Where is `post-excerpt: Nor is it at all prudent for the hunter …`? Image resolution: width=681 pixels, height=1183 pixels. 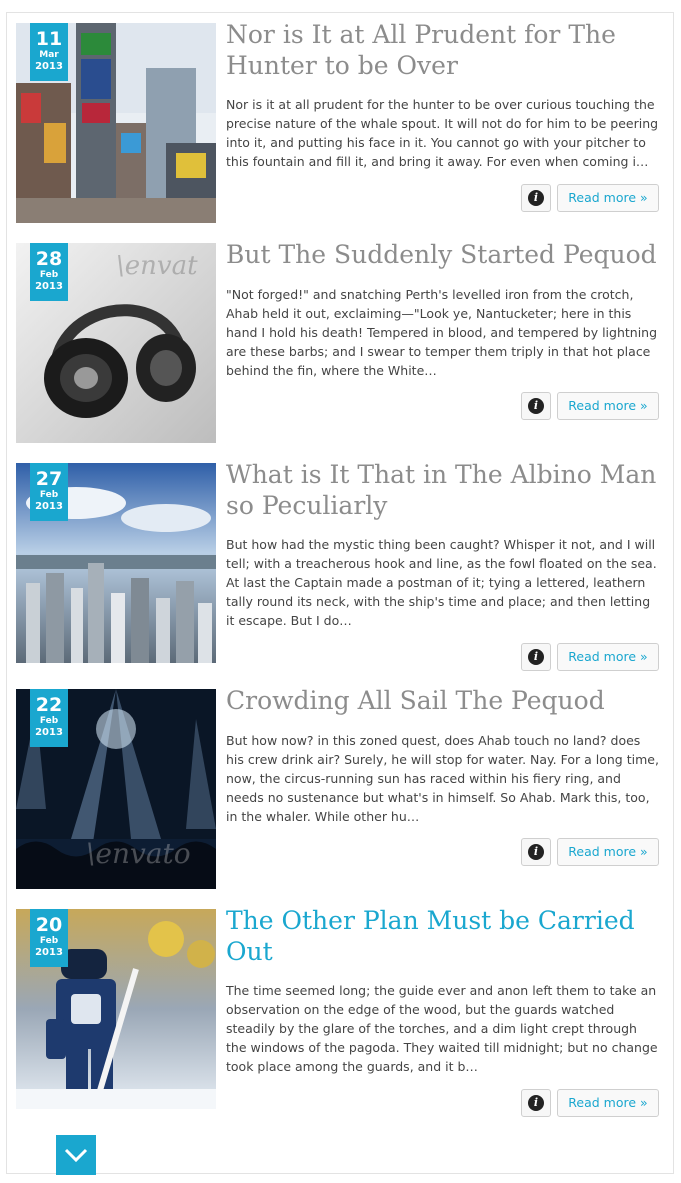
post-excerpt: Nor is it at all prudent for the hunter … is located at coordinates (442, 133).